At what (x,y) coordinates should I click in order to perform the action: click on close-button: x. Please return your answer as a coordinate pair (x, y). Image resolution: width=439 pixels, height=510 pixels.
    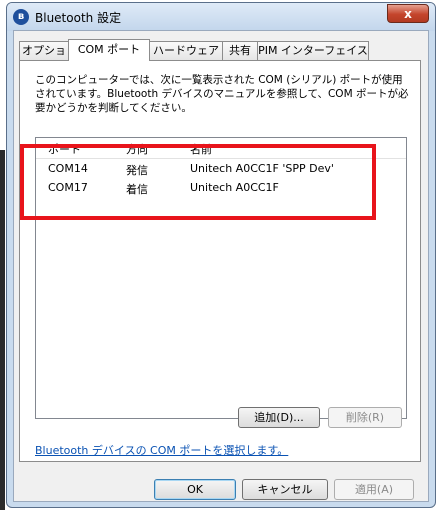
    Looking at the image, I should click on (408, 13).